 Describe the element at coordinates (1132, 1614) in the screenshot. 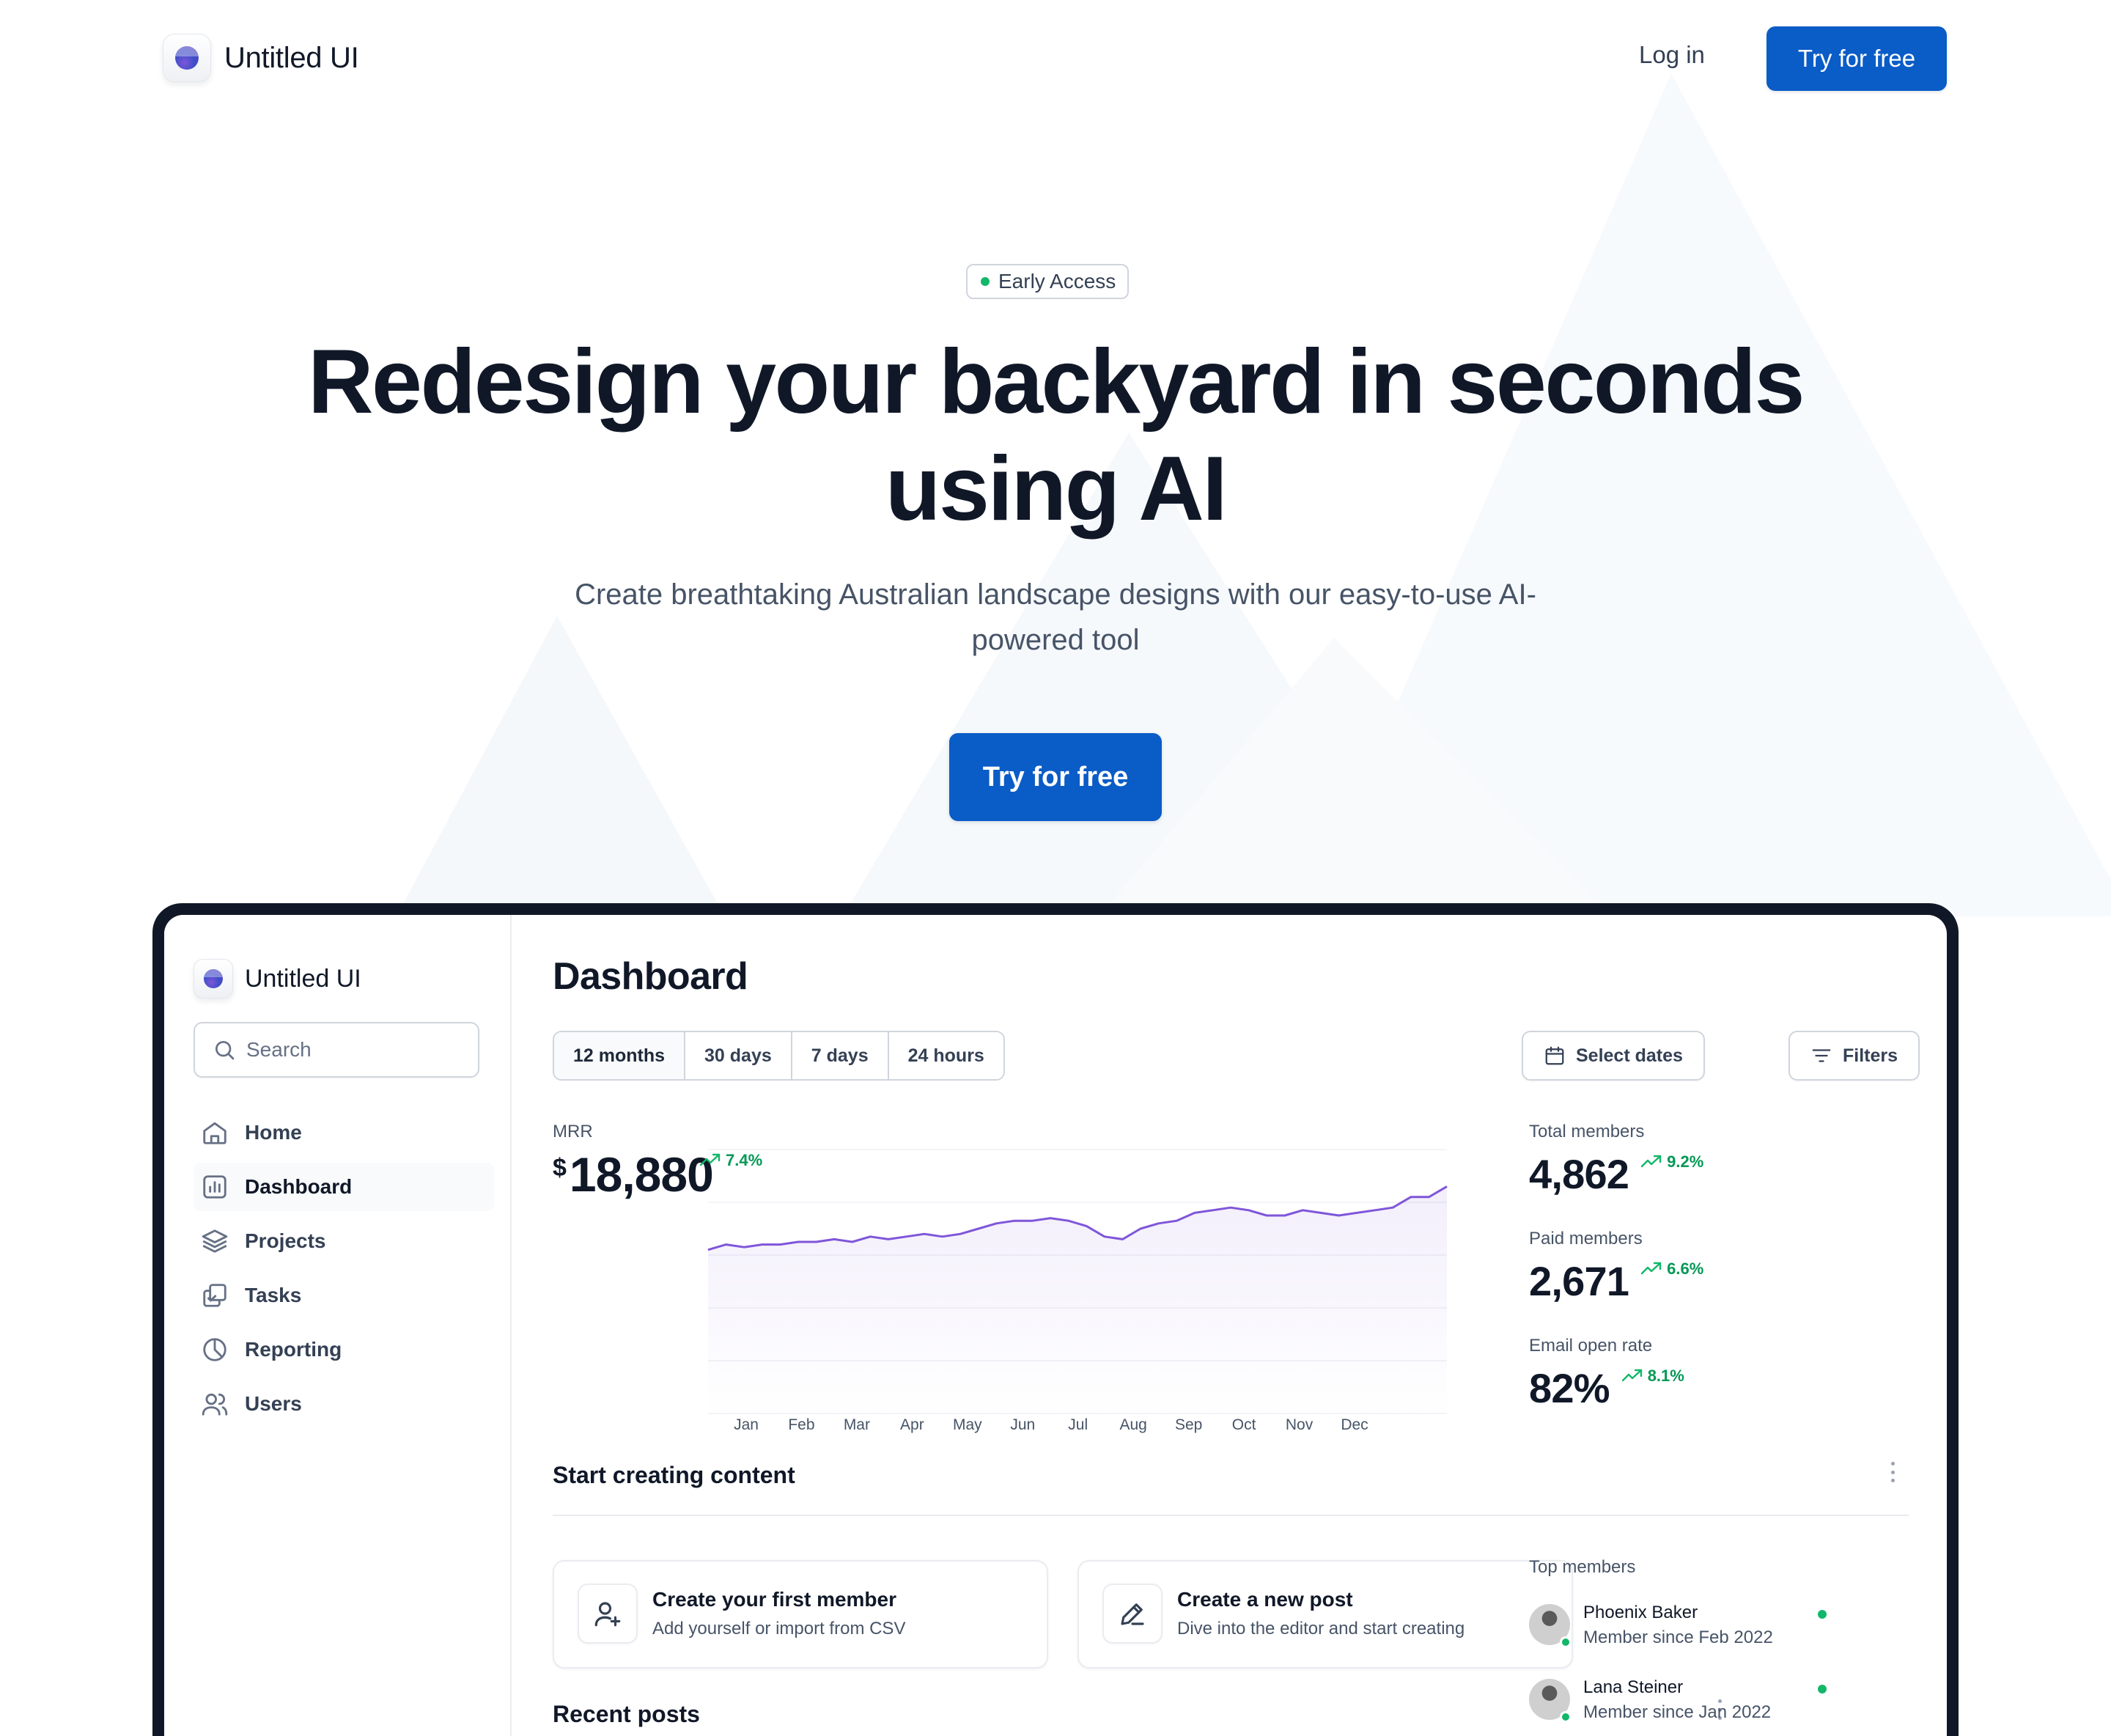

I see `pen-icon` at that location.